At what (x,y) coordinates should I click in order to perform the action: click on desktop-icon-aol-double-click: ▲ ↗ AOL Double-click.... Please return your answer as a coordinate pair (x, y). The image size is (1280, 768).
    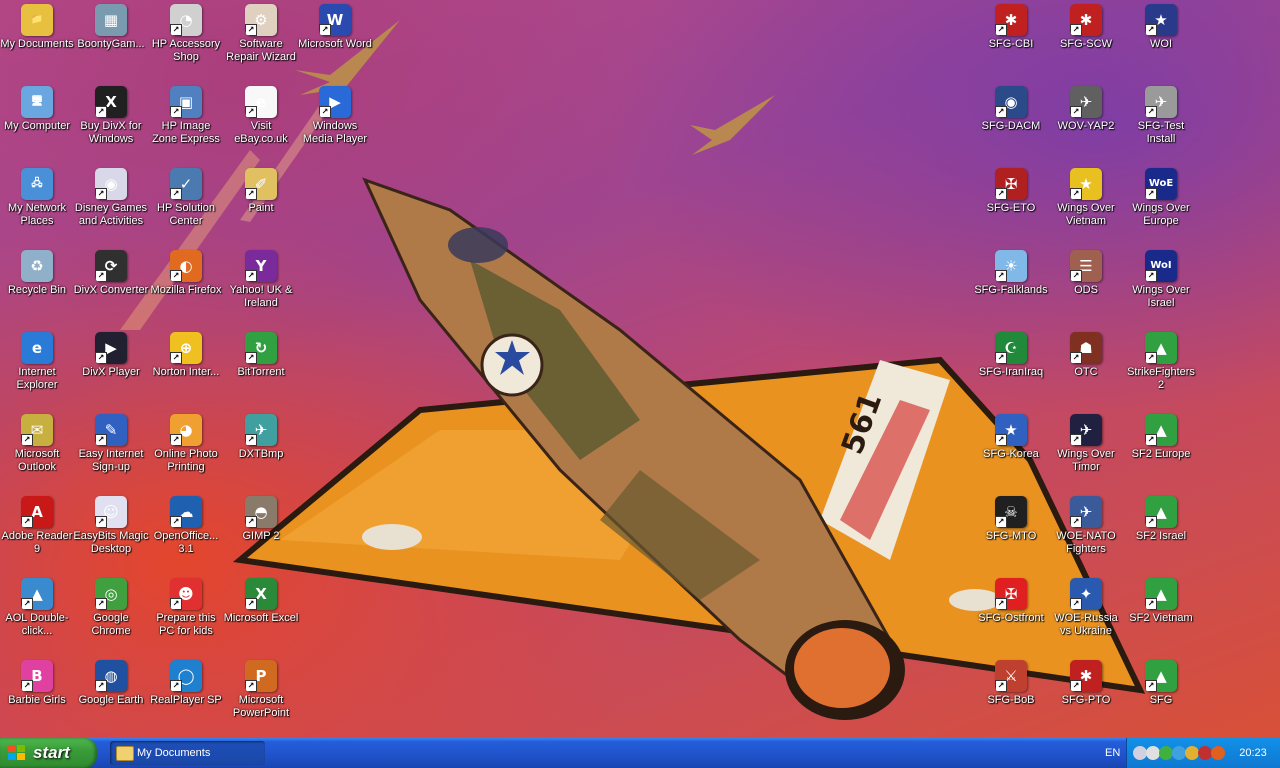
    Looking at the image, I should click on (38, 616).